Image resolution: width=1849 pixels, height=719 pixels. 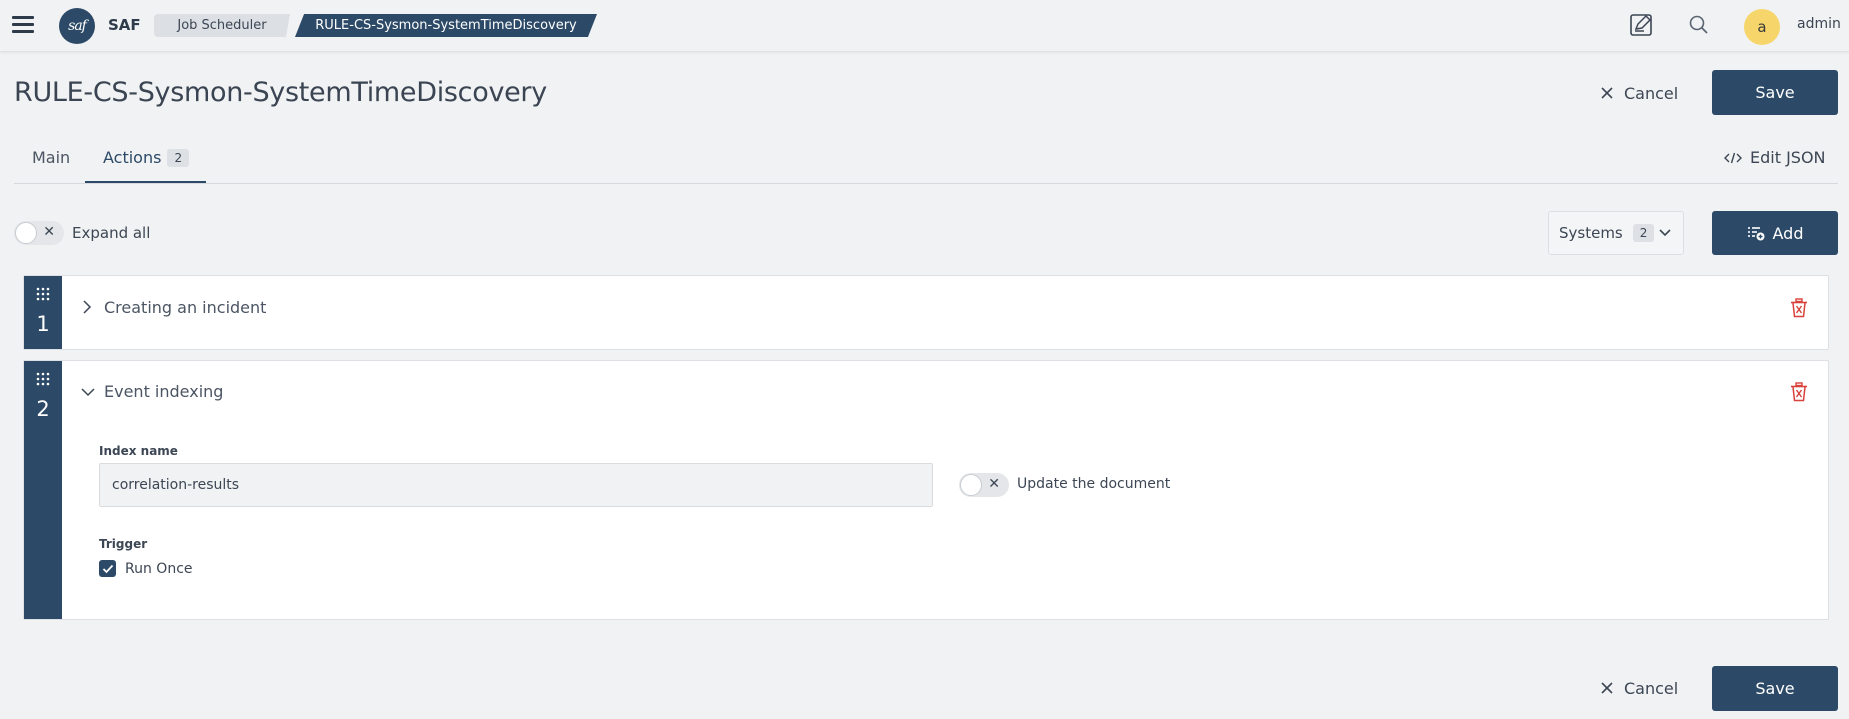 What do you see at coordinates (280, 92) in the screenshot?
I see `page-title: RULE-CS-Sysmon-SystemTimeDiscovery` at bounding box center [280, 92].